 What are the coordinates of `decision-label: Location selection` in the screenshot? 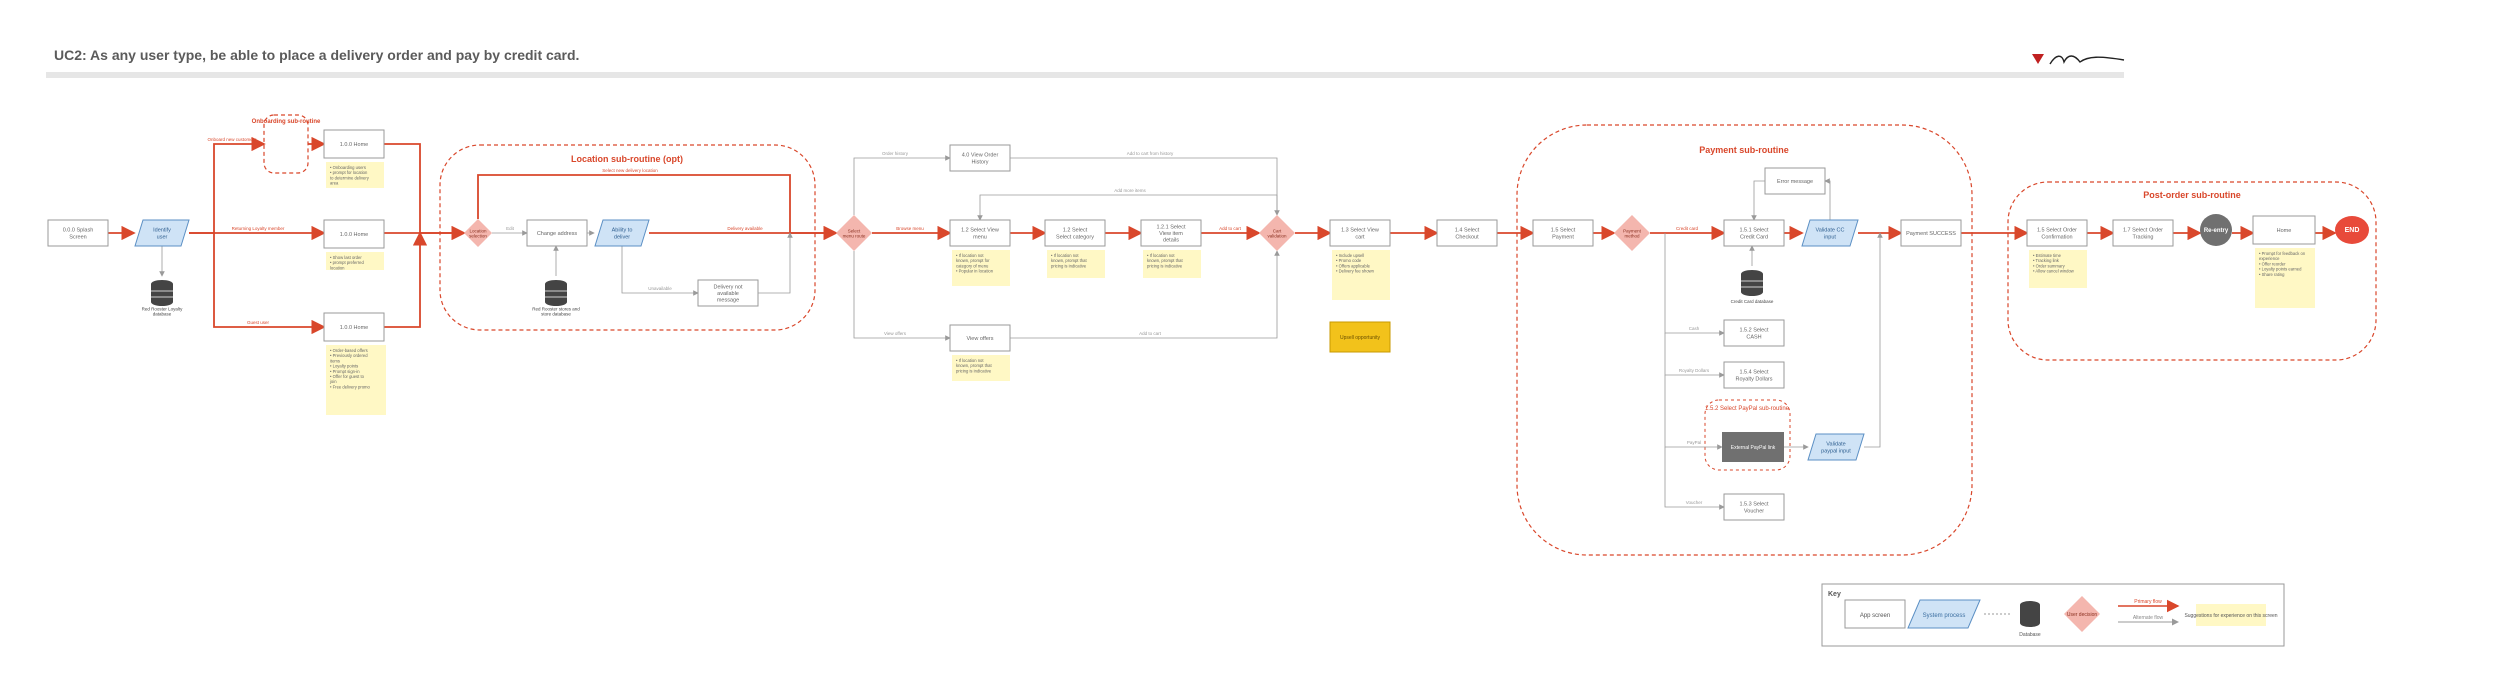 It's located at (478, 233).